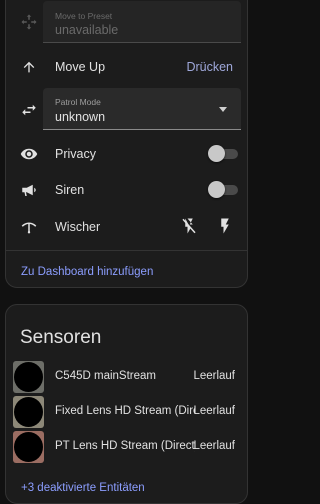  Describe the element at coordinates (223, 109) in the screenshot. I see `chevron-down-icon` at that location.